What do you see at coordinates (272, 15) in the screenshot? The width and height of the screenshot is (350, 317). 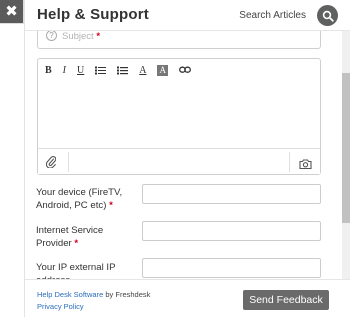 I see `search-articles-label: Search Articles` at bounding box center [272, 15].